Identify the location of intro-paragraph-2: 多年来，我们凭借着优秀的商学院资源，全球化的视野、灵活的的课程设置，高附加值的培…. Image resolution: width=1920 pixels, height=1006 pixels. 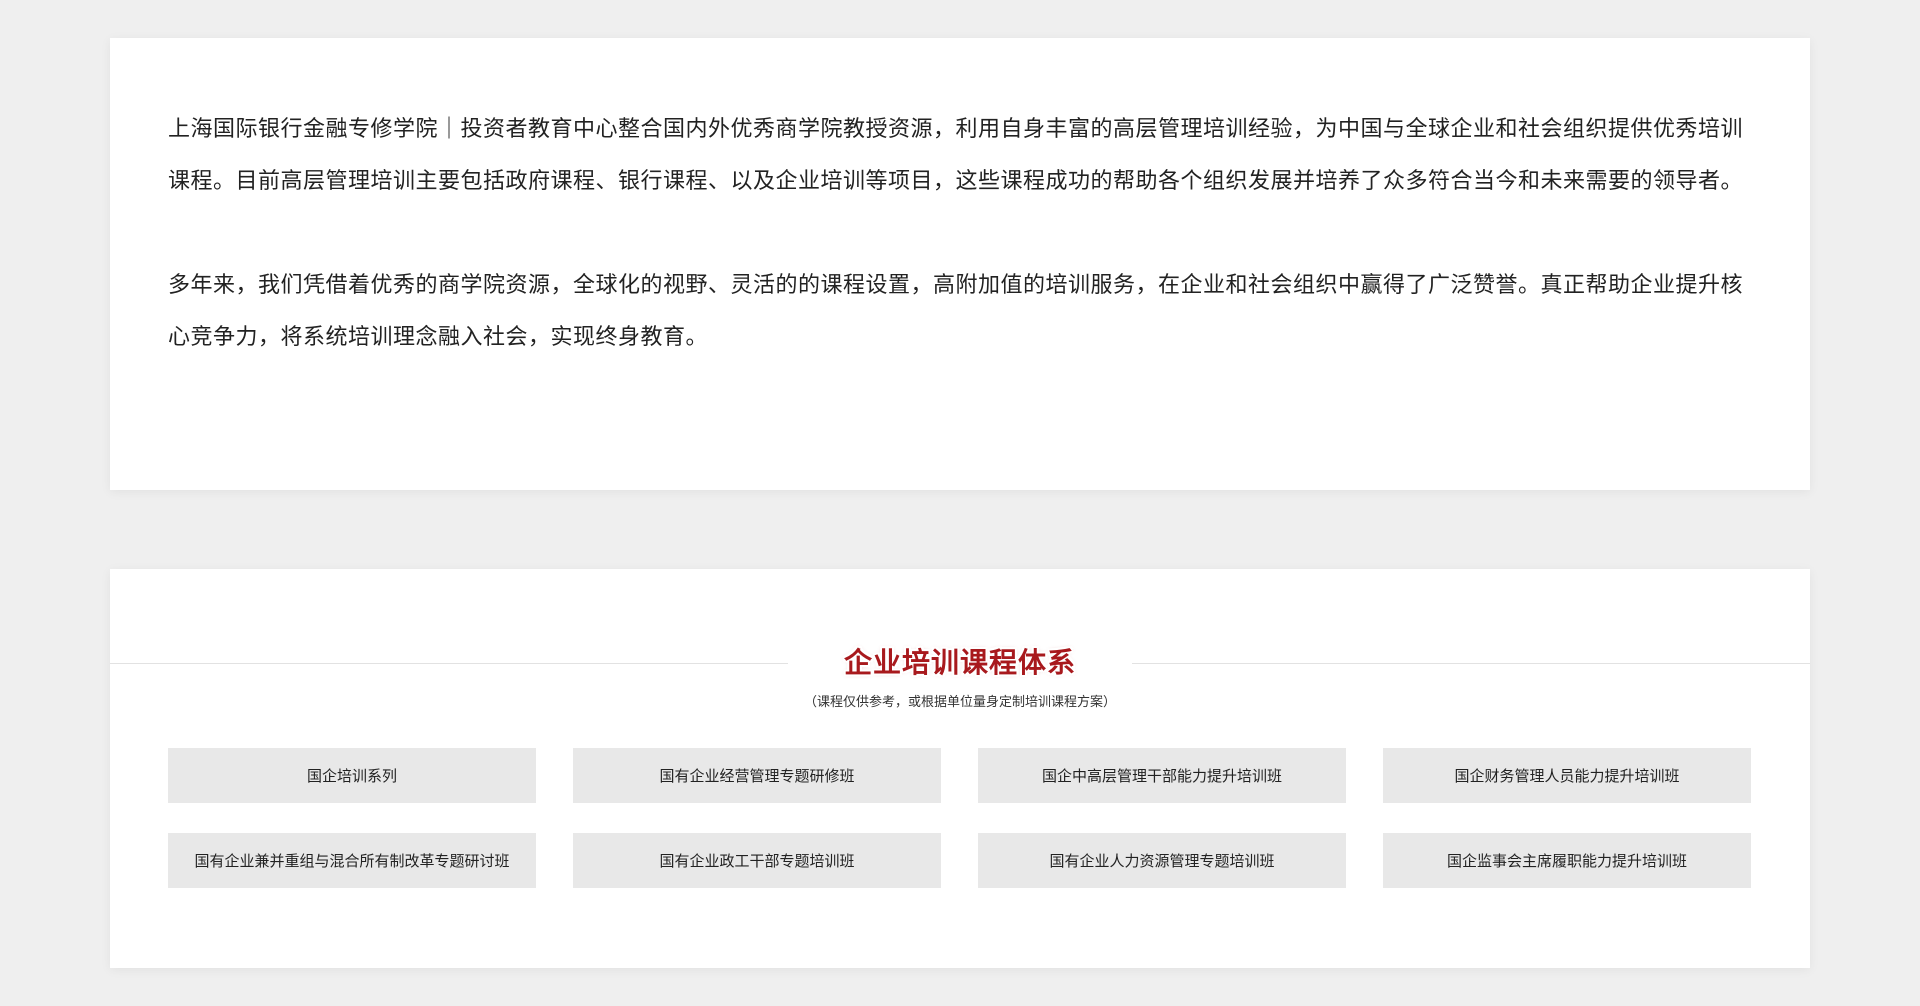
(956, 311).